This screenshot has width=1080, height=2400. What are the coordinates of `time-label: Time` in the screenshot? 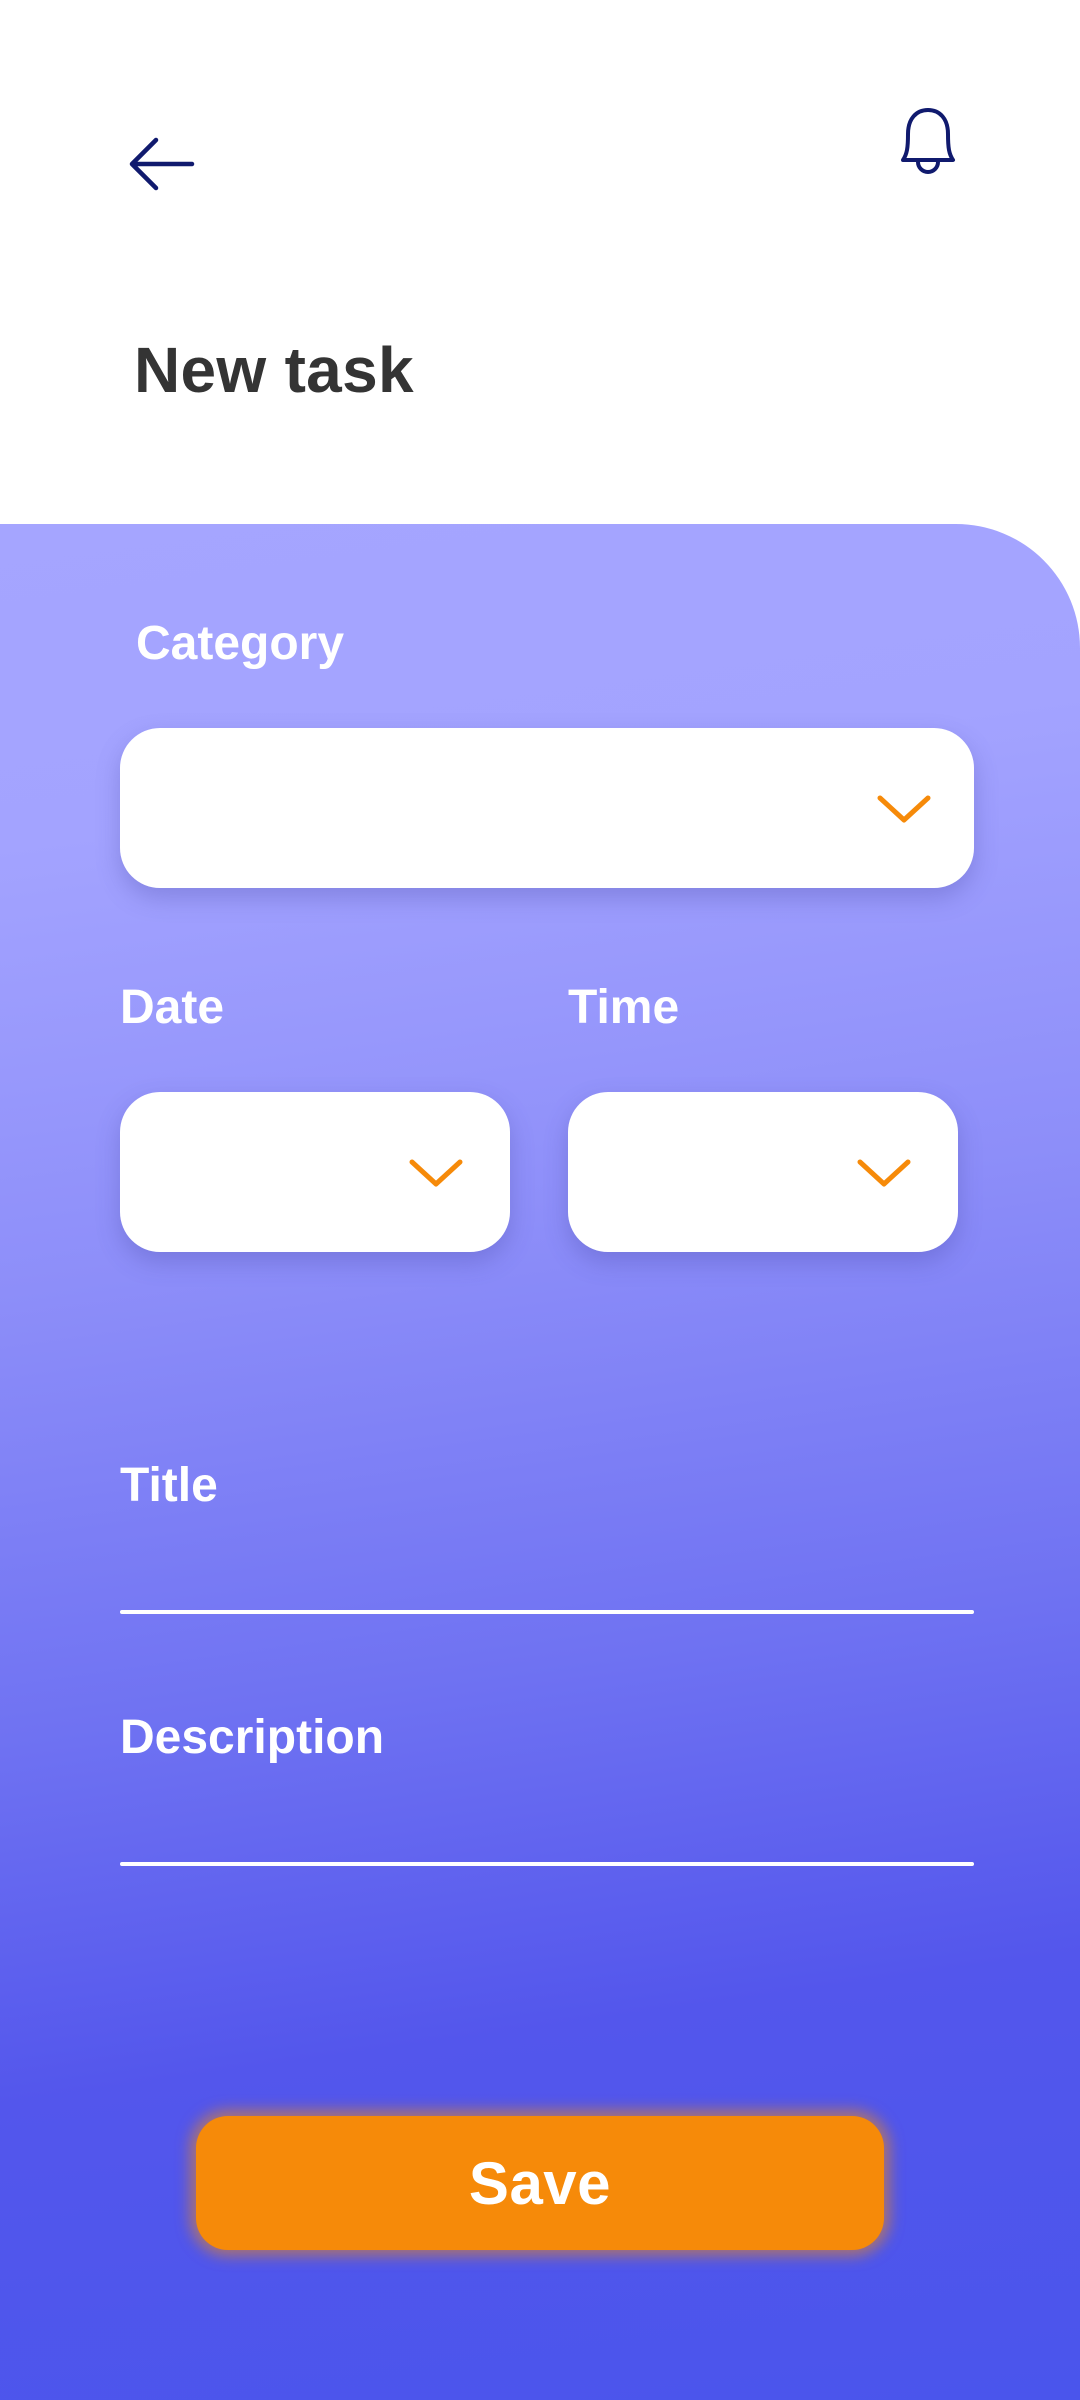 It's located at (624, 1007).